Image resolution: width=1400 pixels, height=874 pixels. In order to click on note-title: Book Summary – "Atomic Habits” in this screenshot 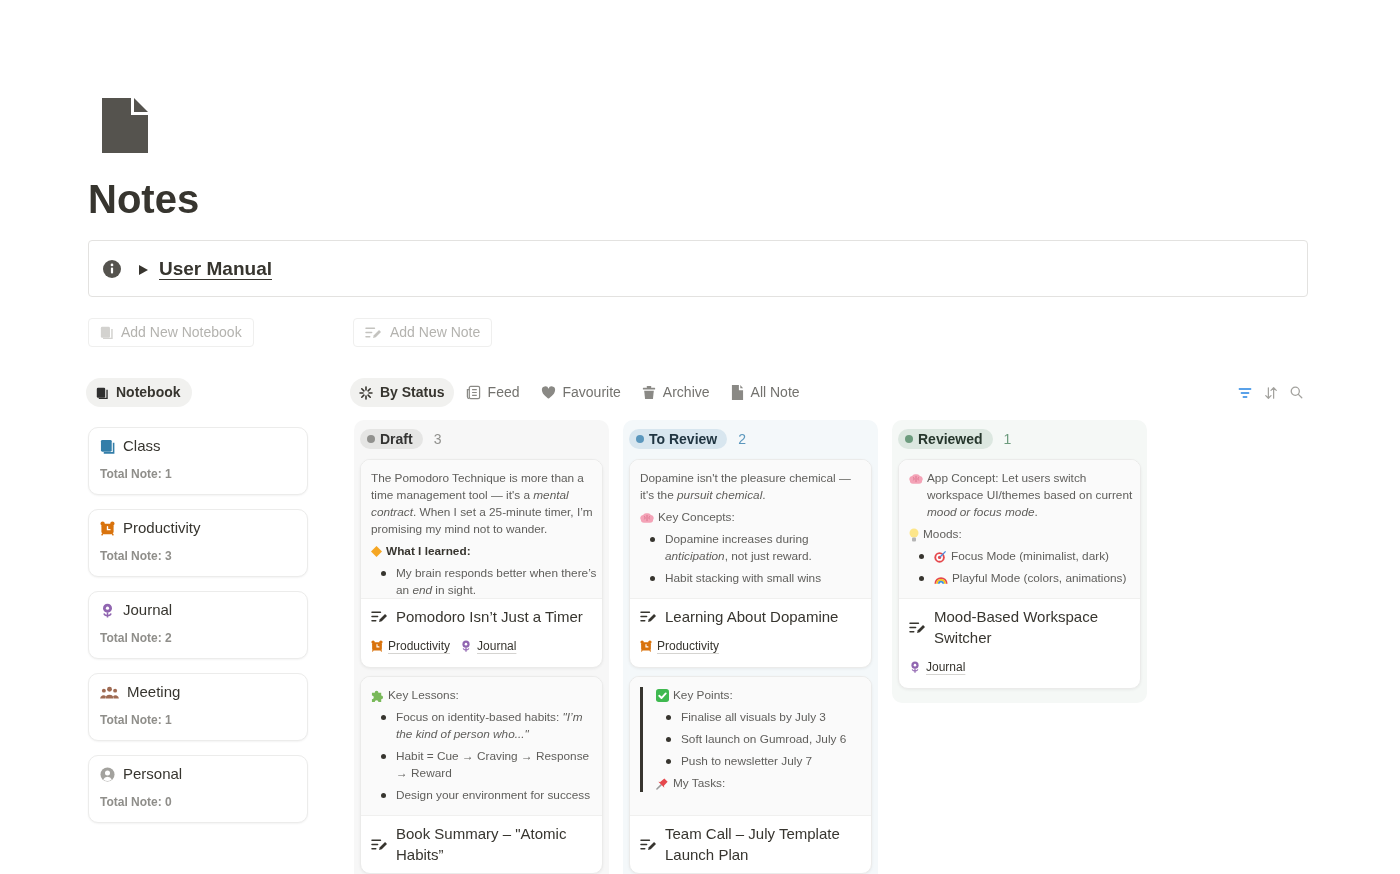, I will do `click(482, 844)`.